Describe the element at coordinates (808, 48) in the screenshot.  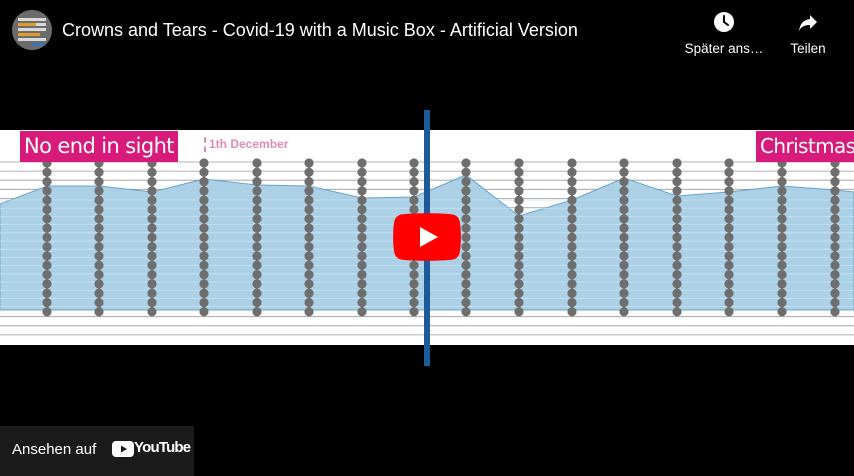
I see `share-label: Teilen` at that location.